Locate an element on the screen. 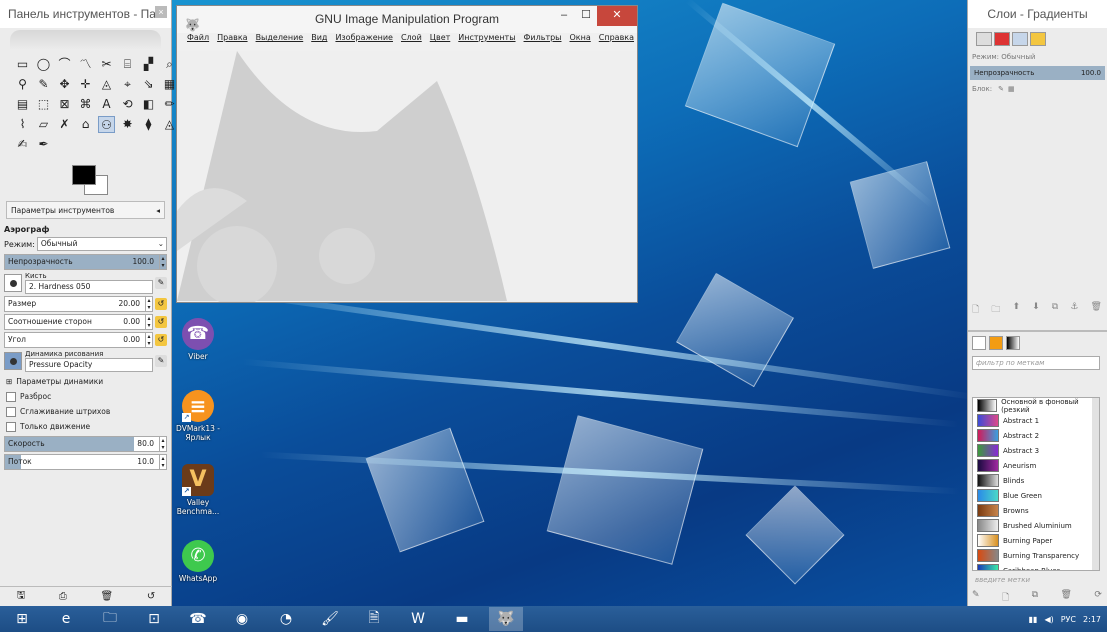  mode-select: Обычный ⌄ is located at coordinates (101, 244).